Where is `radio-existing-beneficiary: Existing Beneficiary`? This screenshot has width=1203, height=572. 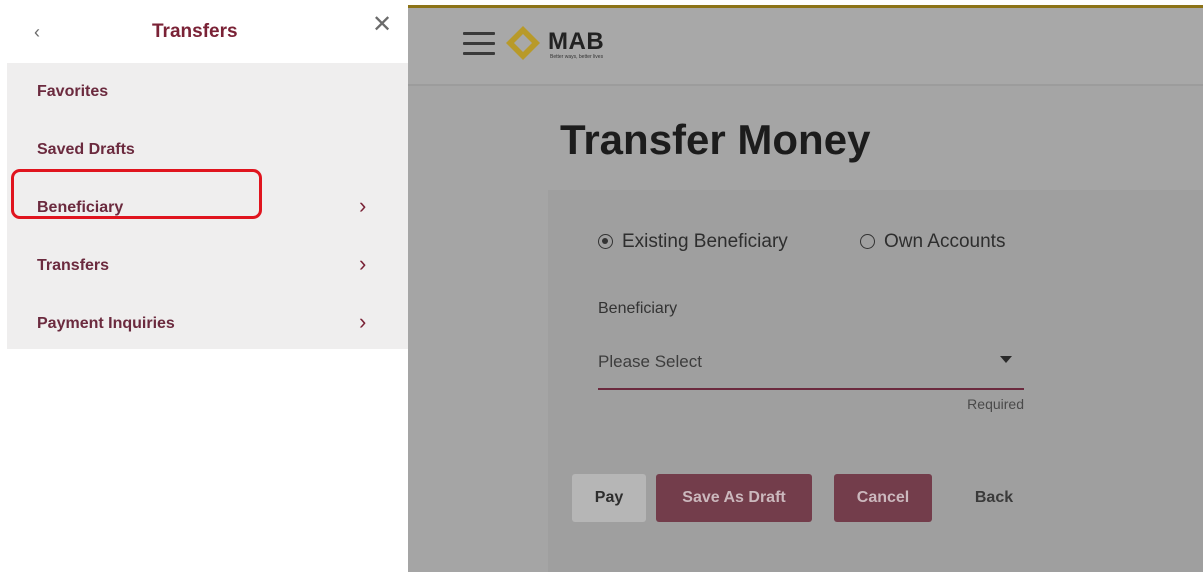 radio-existing-beneficiary: Existing Beneficiary is located at coordinates (718, 242).